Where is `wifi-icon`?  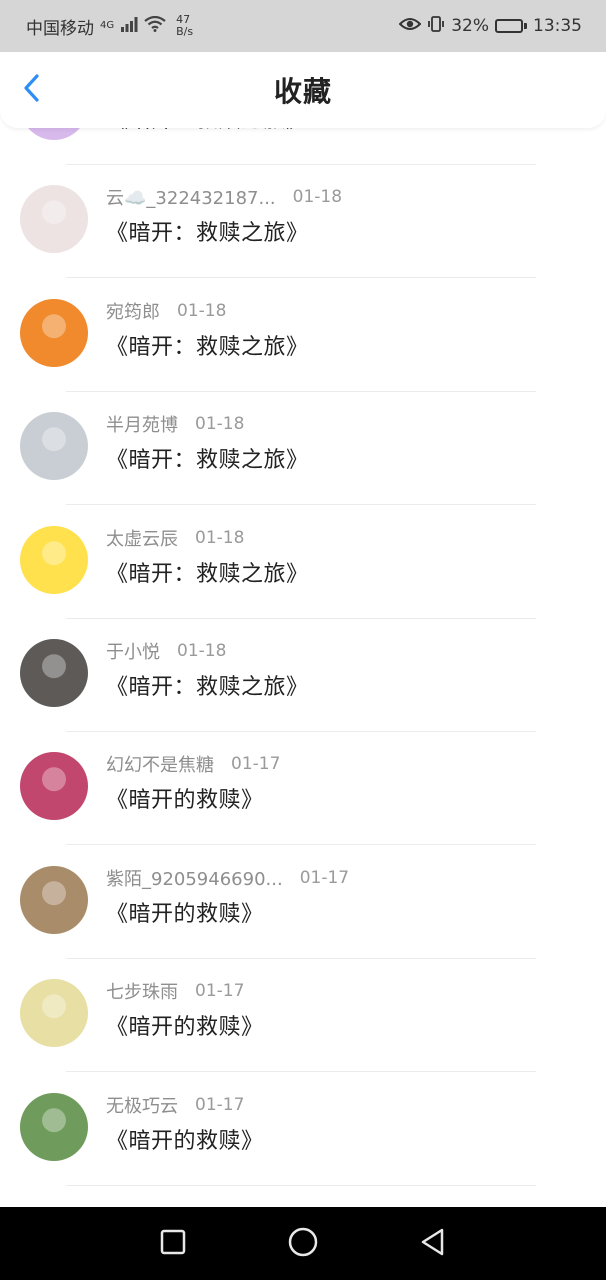 wifi-icon is located at coordinates (155, 26).